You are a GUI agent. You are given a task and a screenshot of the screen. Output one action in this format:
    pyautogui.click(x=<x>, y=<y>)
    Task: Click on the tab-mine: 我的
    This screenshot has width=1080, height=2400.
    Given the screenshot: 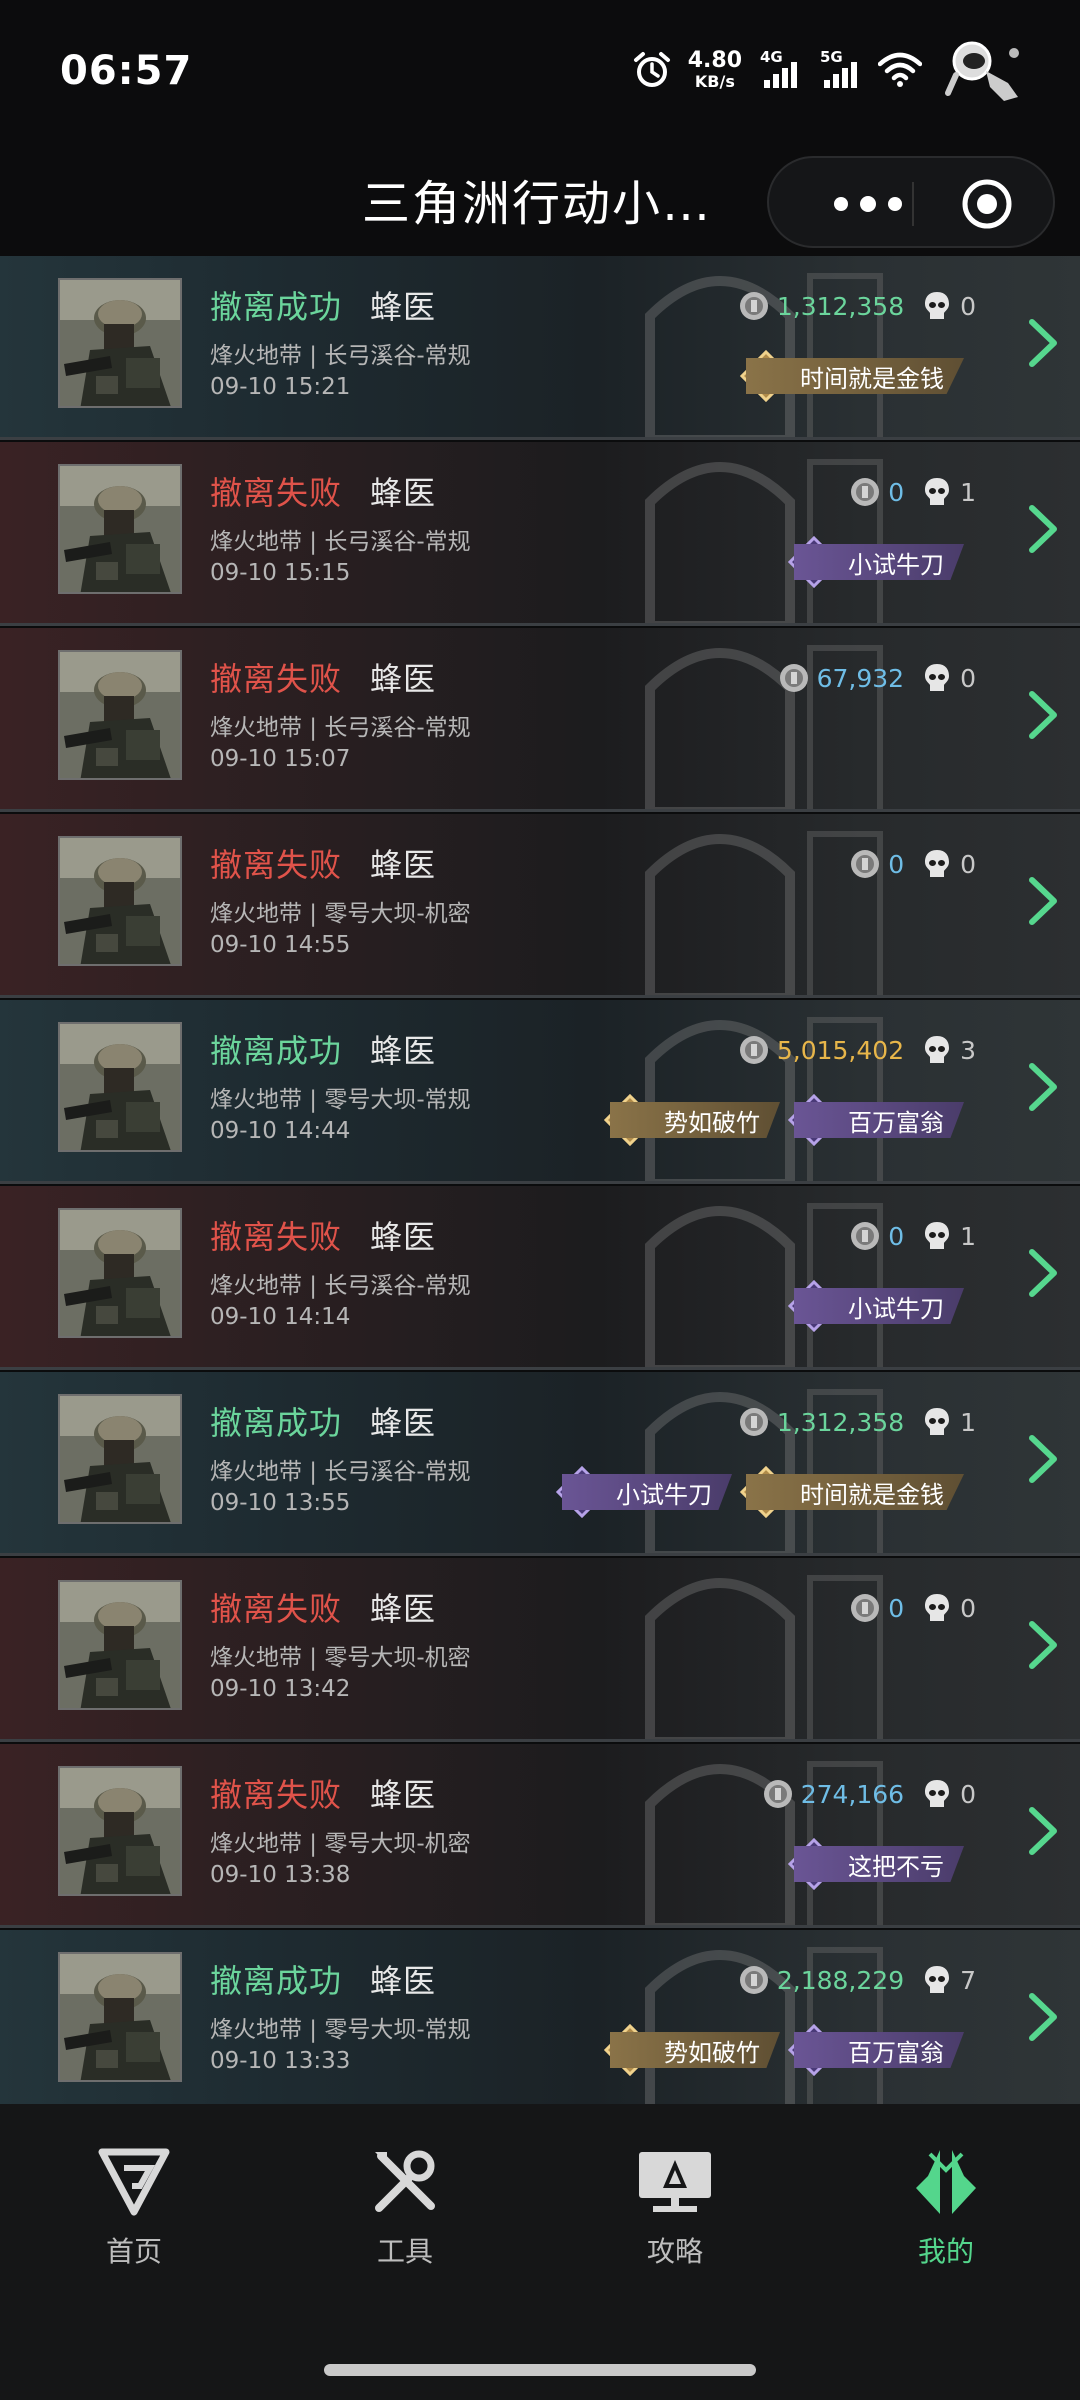 What is the action you would take?
    pyautogui.click(x=946, y=2213)
    